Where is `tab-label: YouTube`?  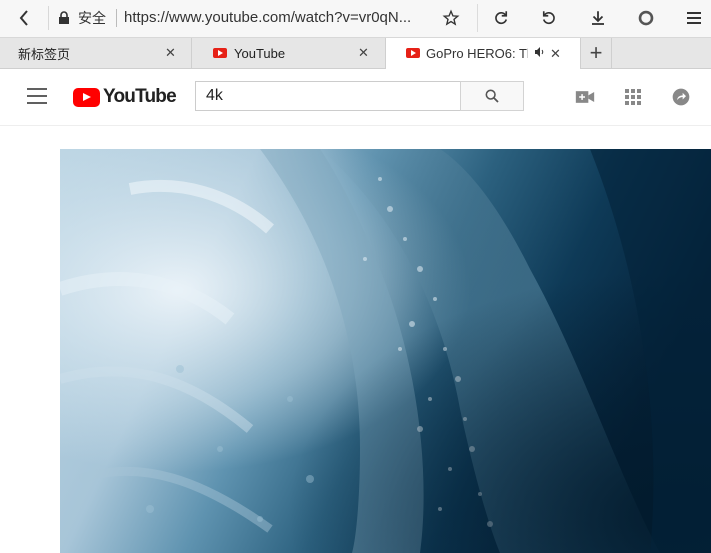 tab-label: YouTube is located at coordinates (260, 53).